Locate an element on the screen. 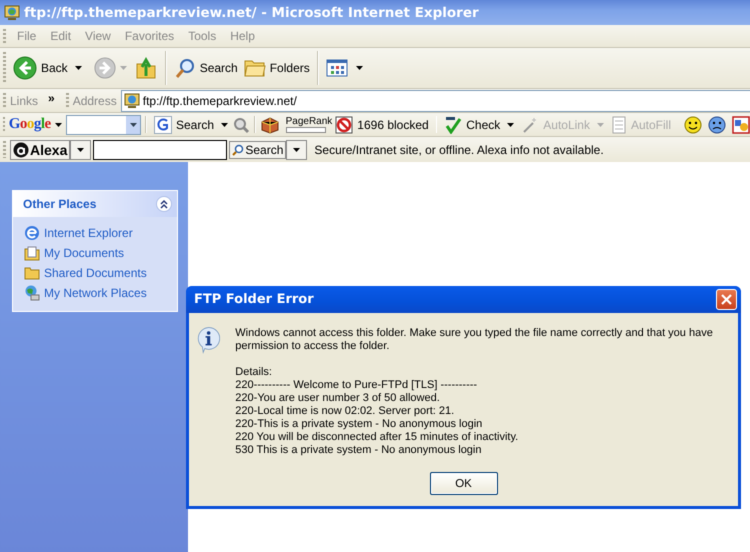 The image size is (750, 552). alexa-search-field is located at coordinates (160, 150).